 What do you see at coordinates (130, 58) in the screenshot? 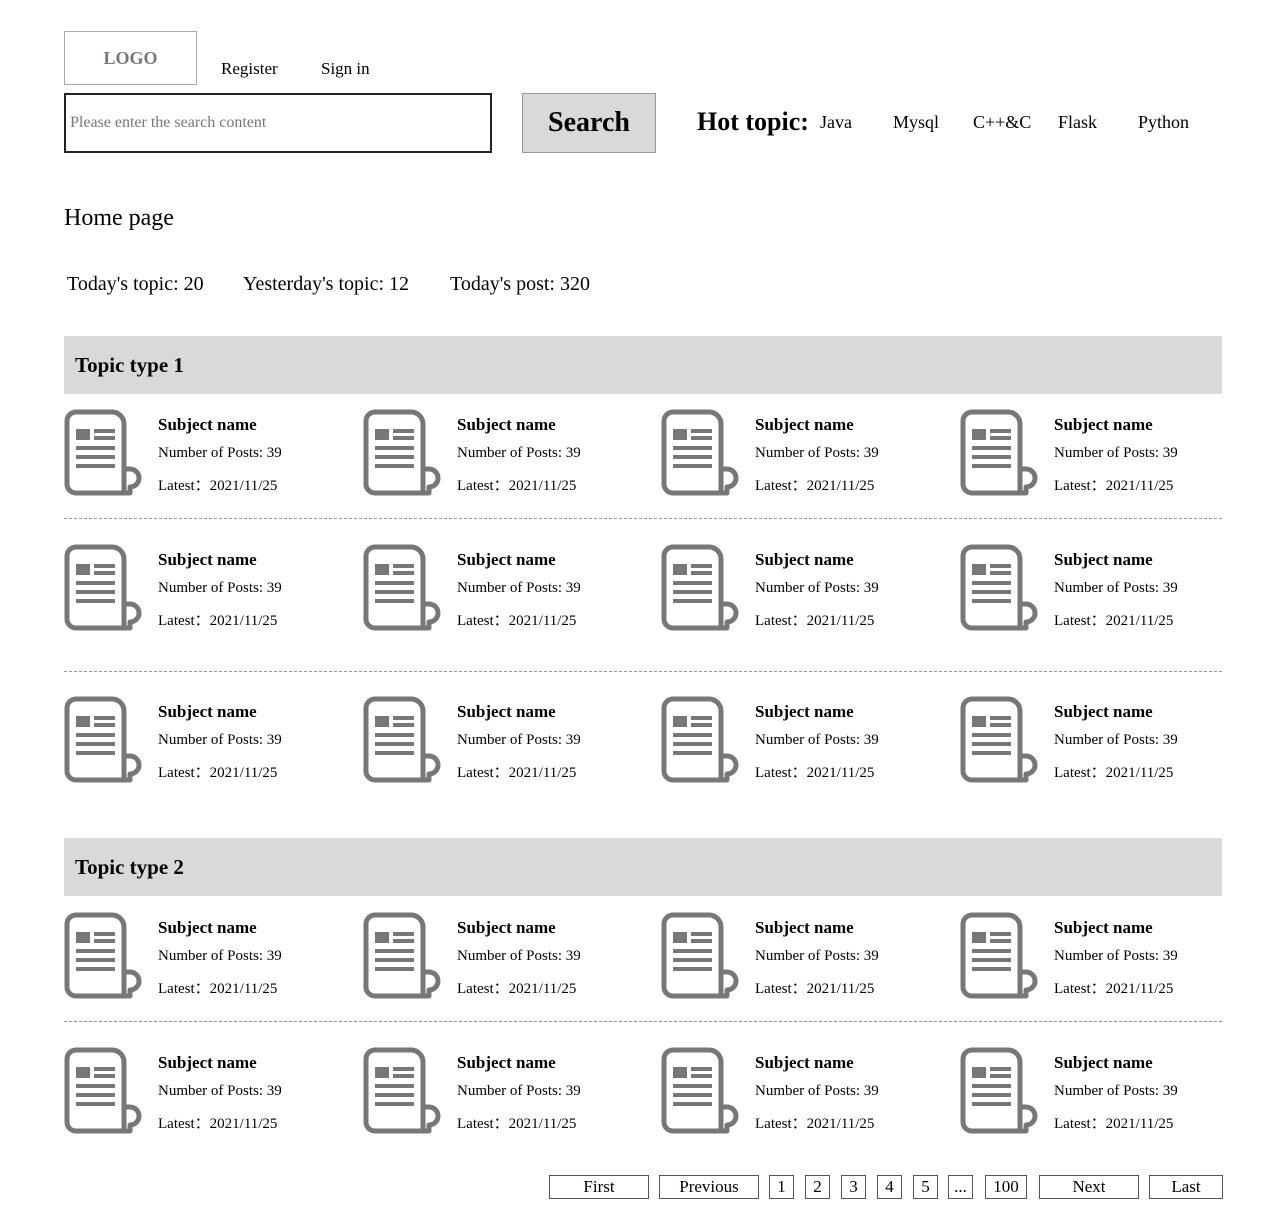
I see `logo: LOGO` at bounding box center [130, 58].